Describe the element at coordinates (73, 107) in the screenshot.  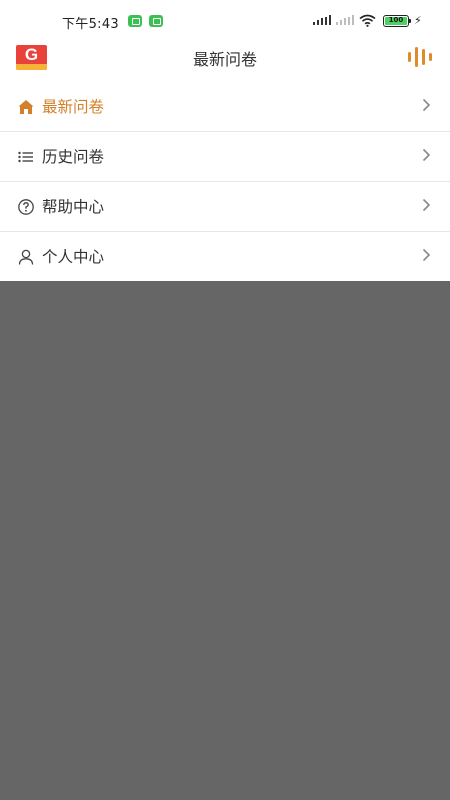
I see `menu-item-label: 最新问卷` at that location.